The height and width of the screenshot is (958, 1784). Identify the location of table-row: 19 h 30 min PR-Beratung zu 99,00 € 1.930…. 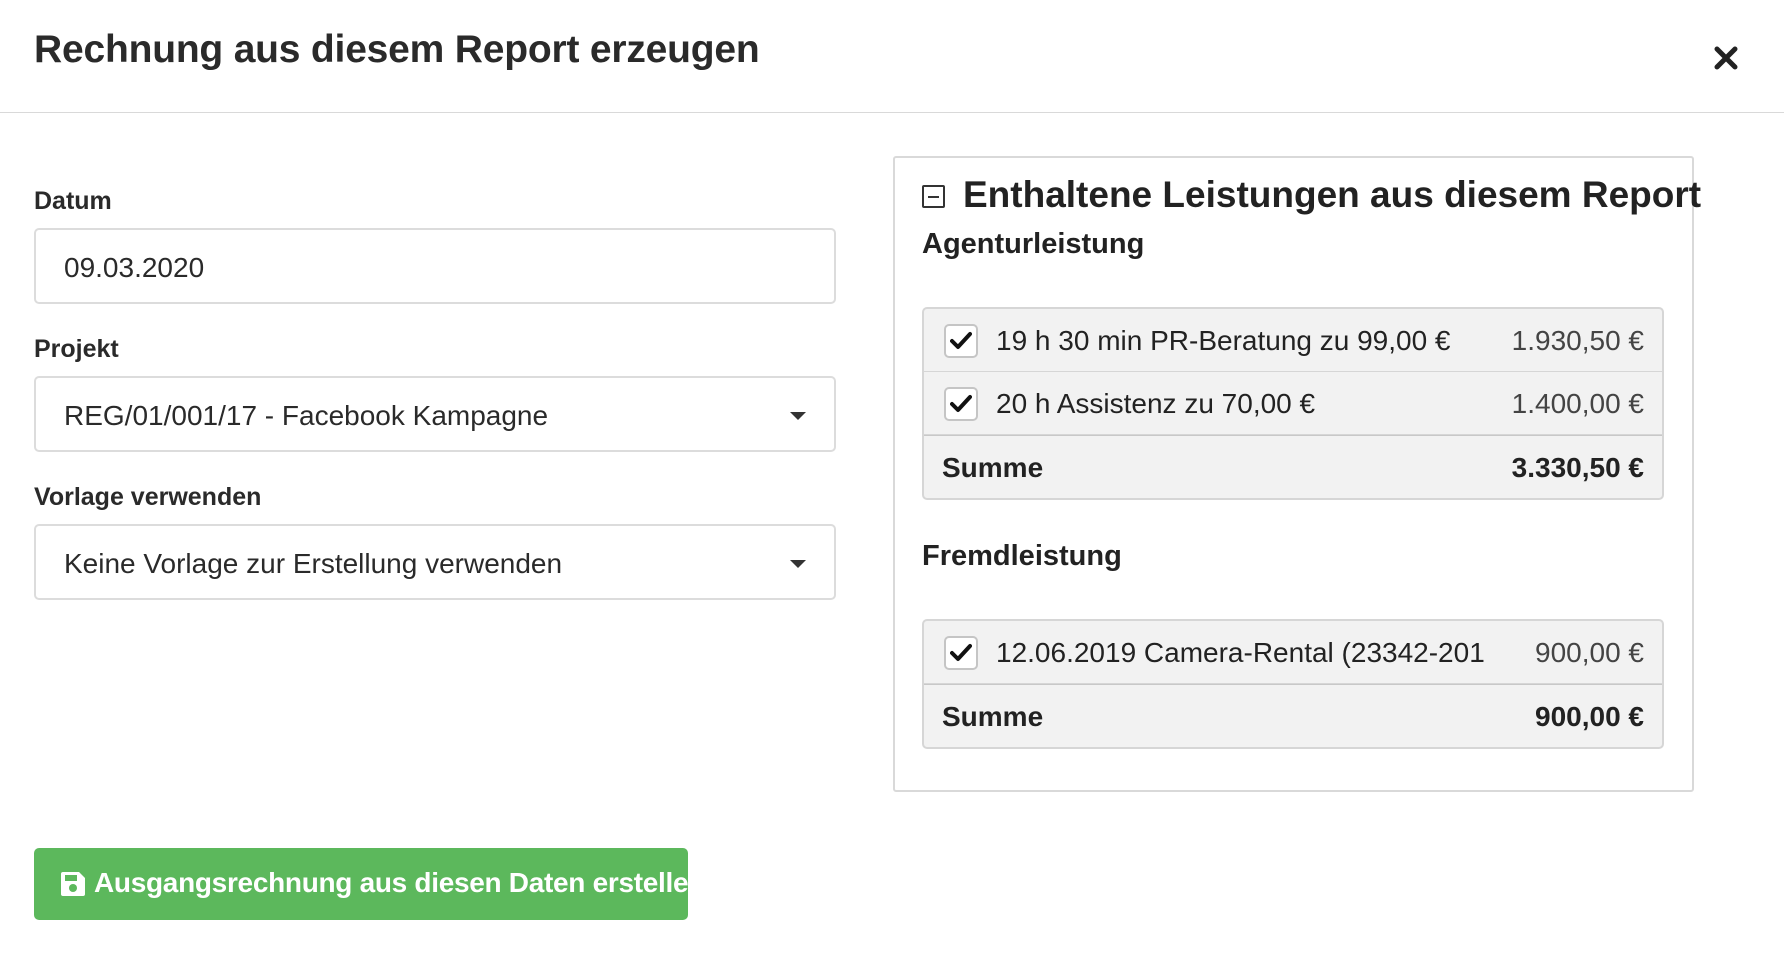
(1293, 340).